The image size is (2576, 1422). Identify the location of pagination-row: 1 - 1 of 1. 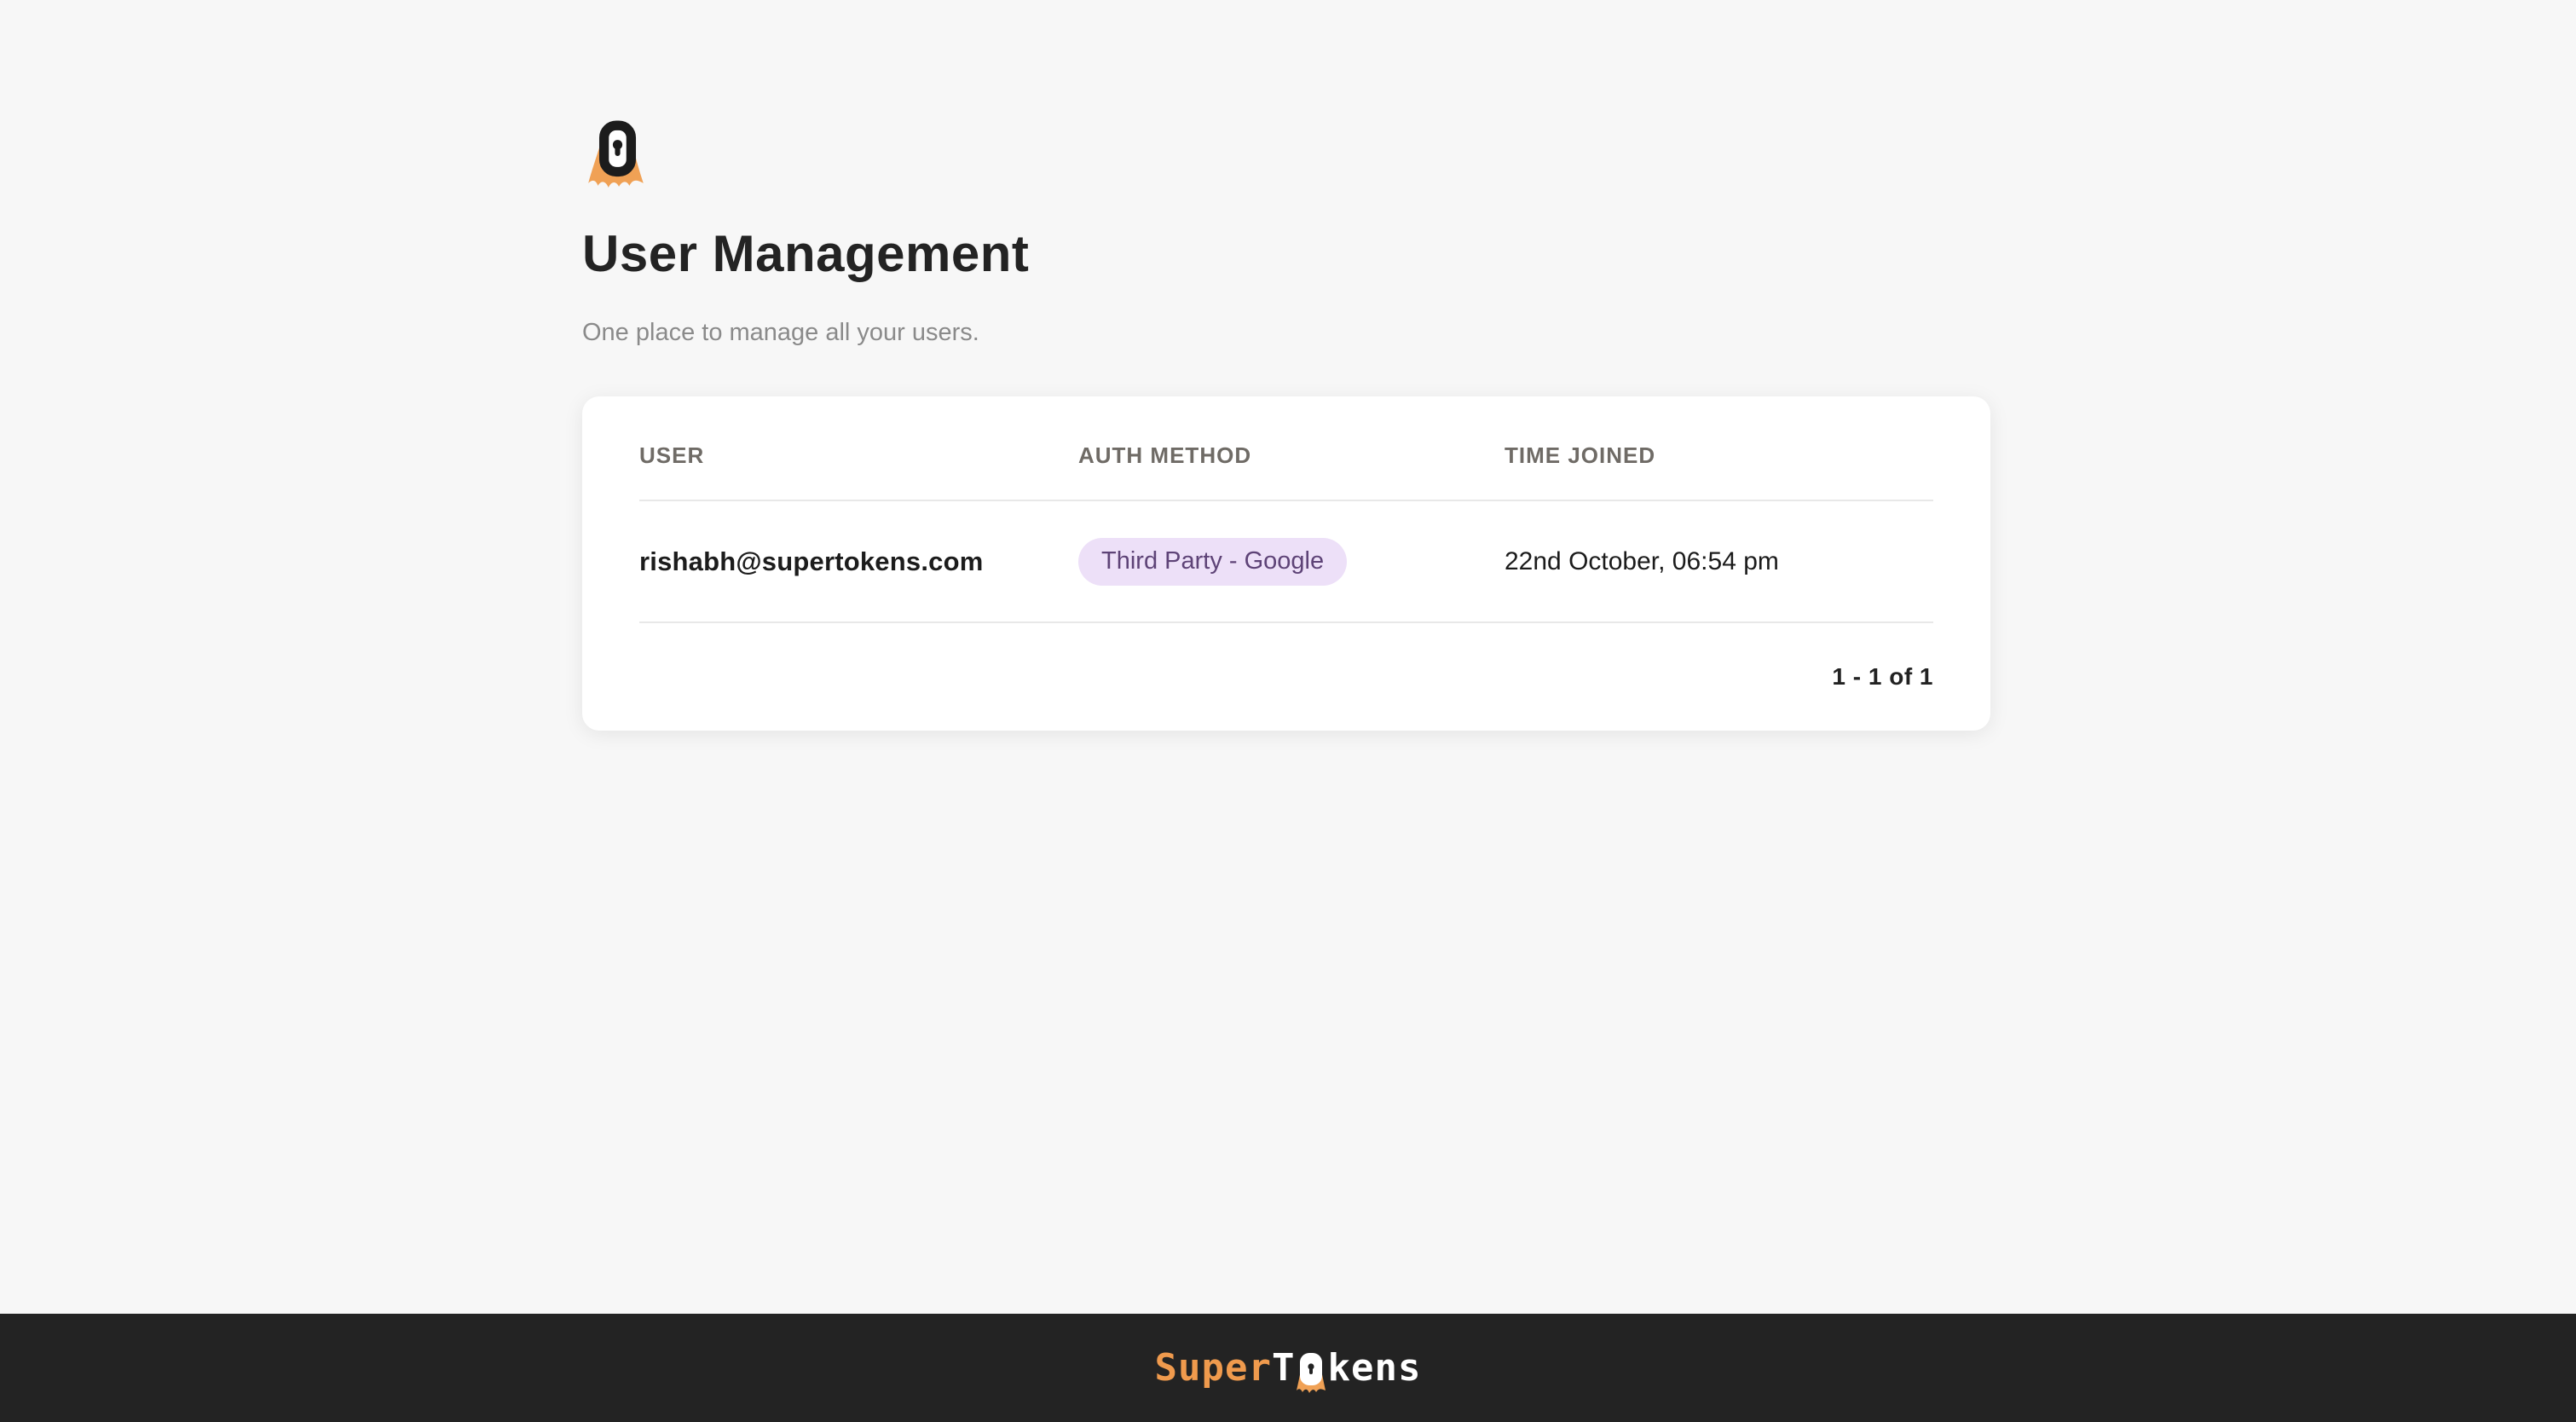
(1286, 677).